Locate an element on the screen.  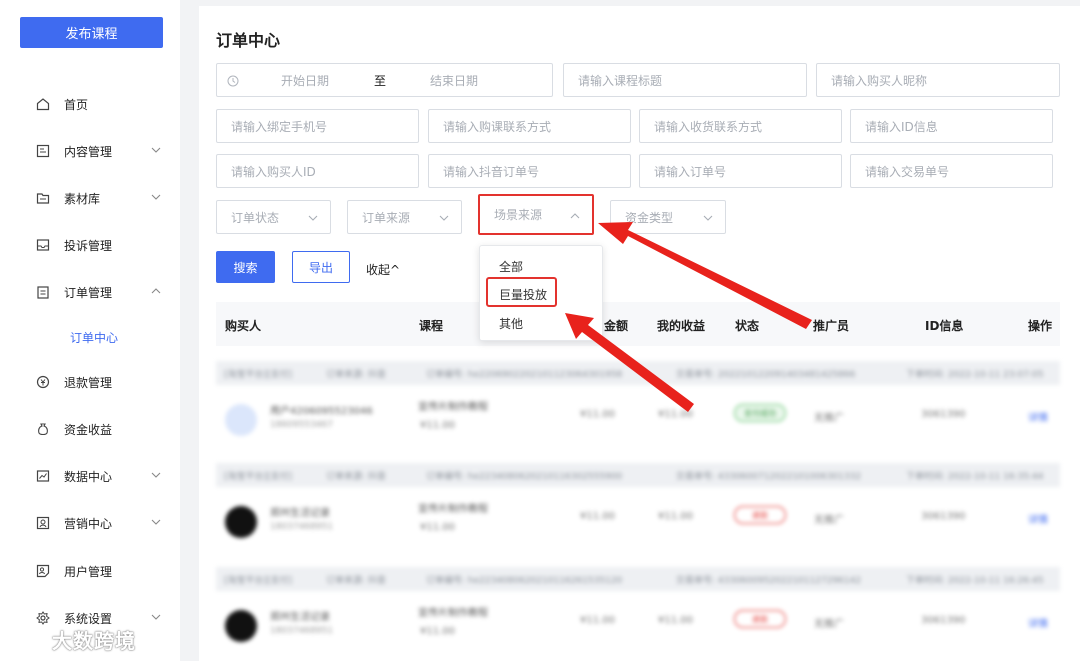
sidebar-subitem-order-center: 订单中心 is located at coordinates (94, 337).